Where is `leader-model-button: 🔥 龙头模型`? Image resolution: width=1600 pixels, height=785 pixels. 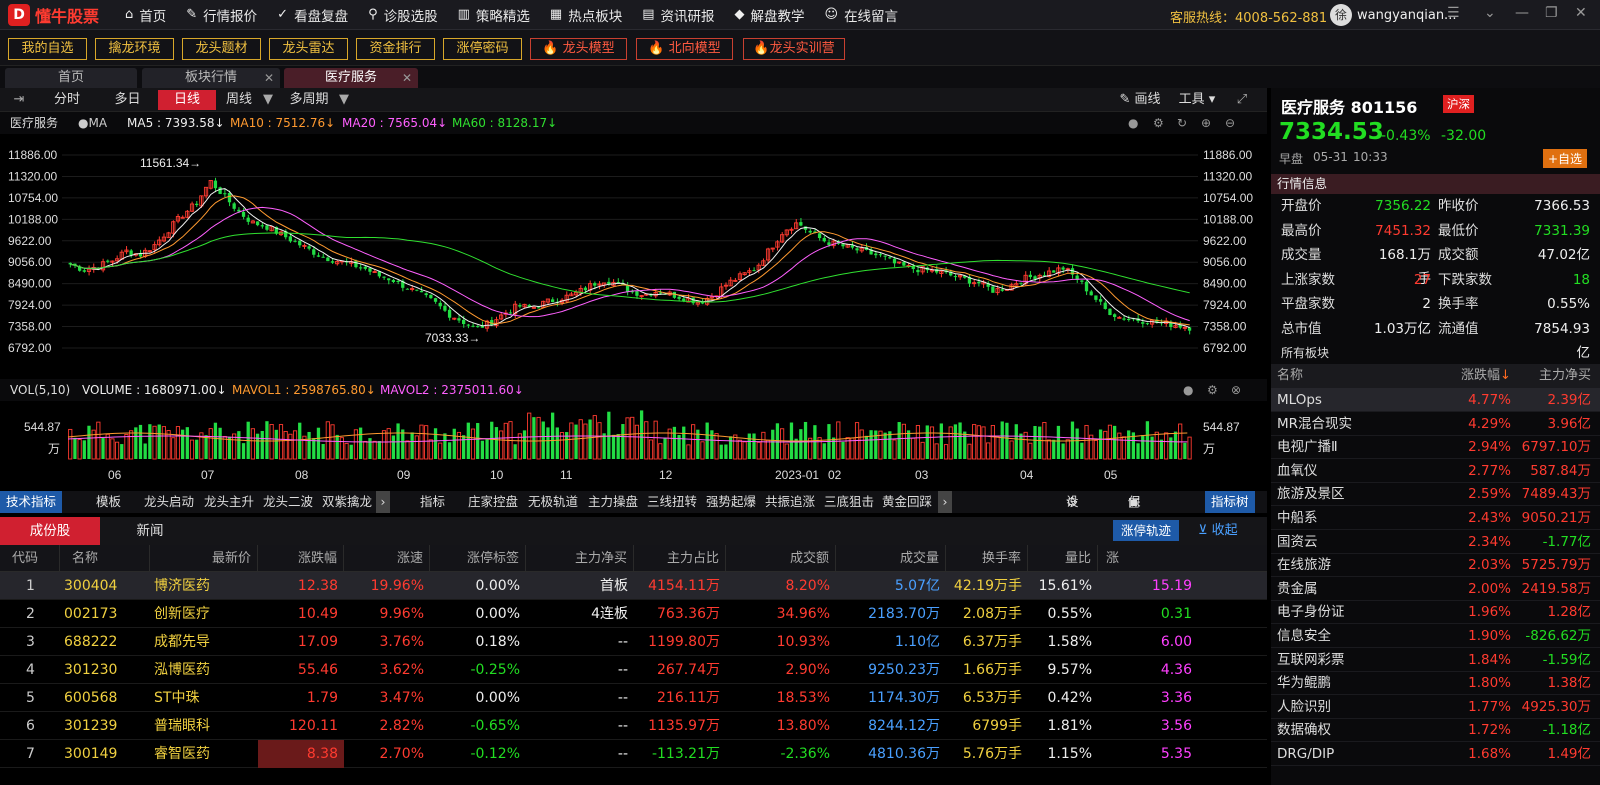
leader-model-button: 🔥 龙头模型 is located at coordinates (578, 49).